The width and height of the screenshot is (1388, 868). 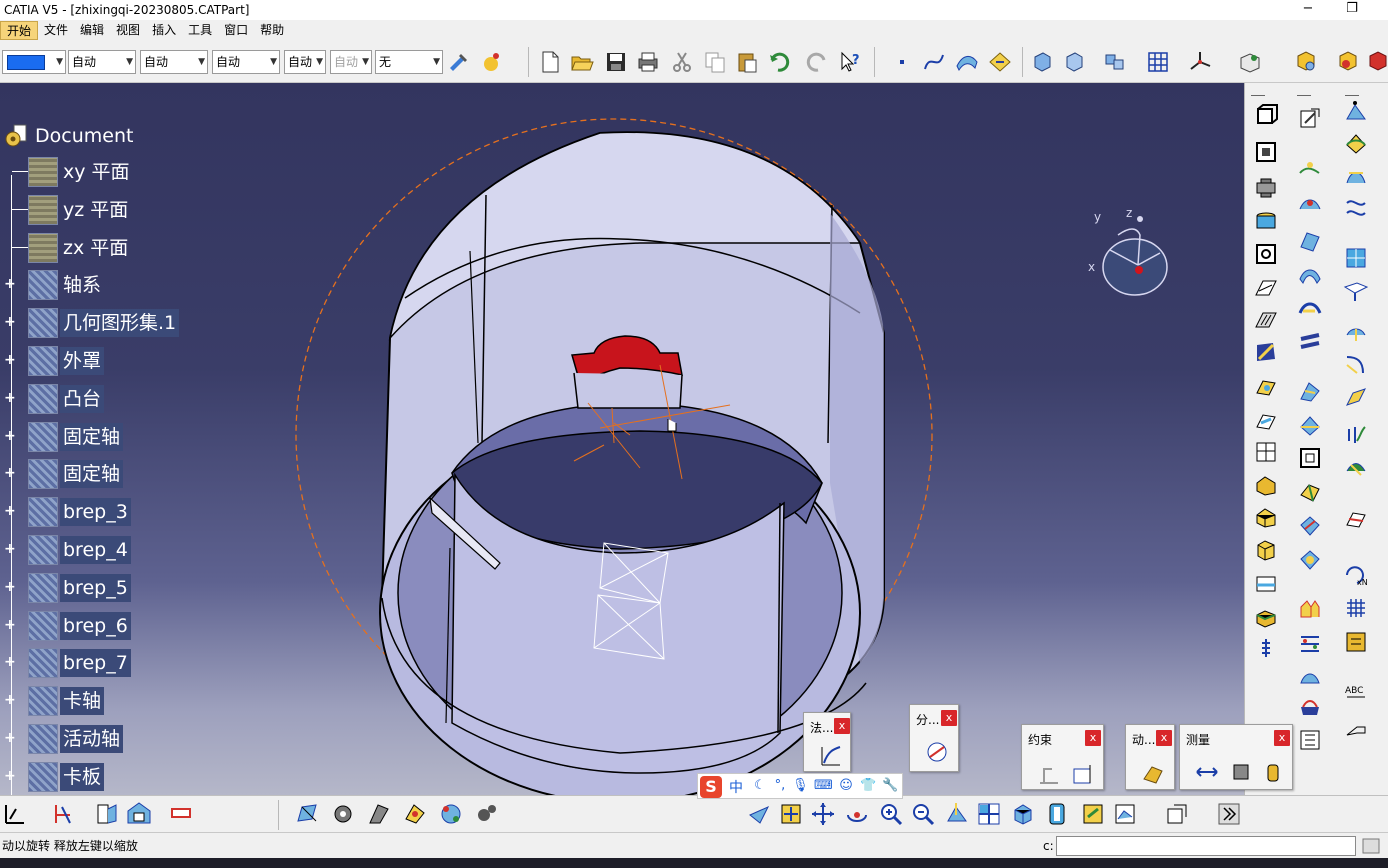 I want to click on law-icon, so click(x=831, y=756).